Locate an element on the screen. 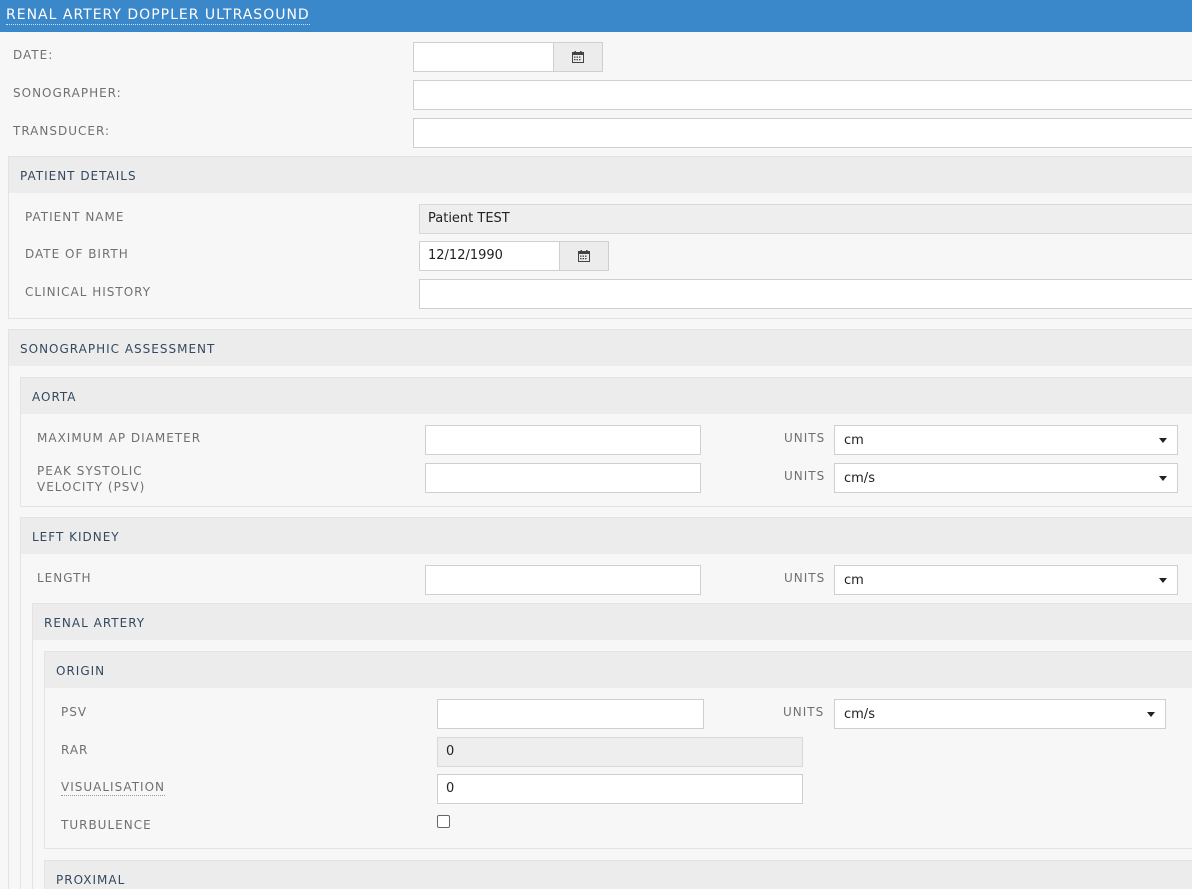  date-of-birth-label: DATE OF BIRTH is located at coordinates (77, 254).